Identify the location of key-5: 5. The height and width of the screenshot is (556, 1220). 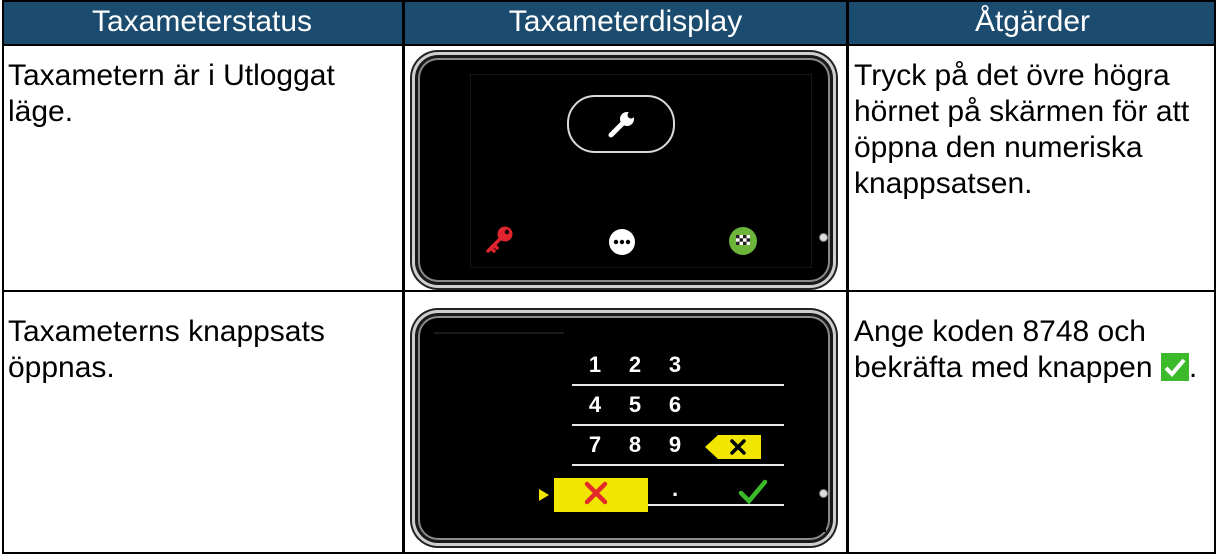
(635, 405).